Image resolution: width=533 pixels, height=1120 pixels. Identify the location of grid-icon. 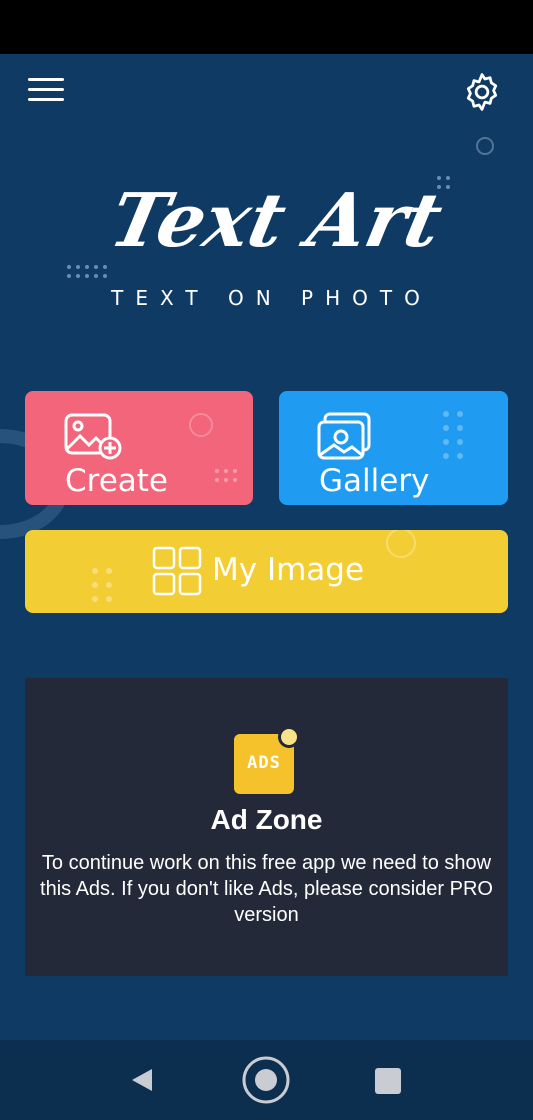
(177, 571).